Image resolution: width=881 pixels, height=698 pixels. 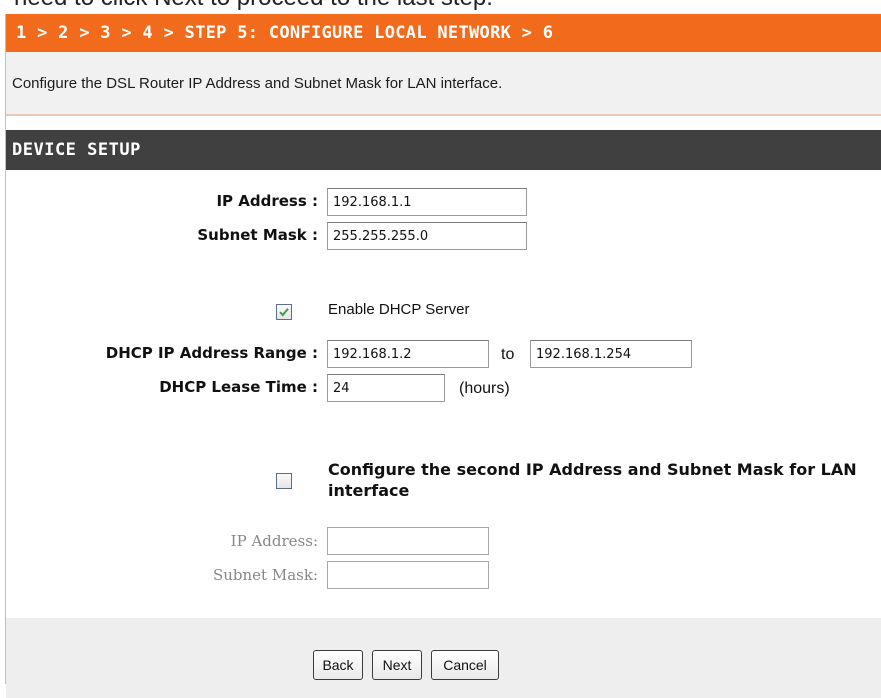 I want to click on second-ip-address-label: IP Address:, so click(x=274, y=541).